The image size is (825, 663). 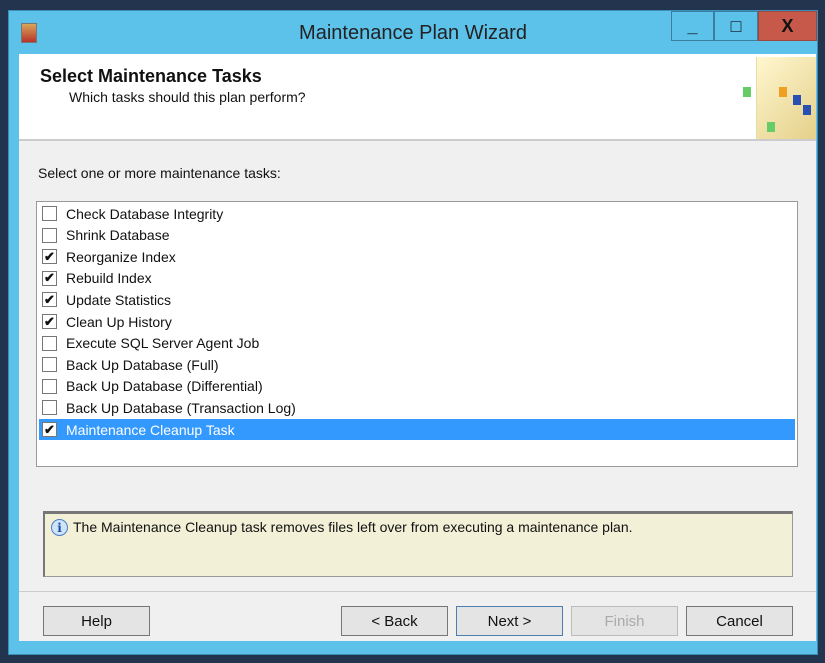 I want to click on title-bar: Maintenance Plan Wizard _ □ X, so click(x=413, y=32).